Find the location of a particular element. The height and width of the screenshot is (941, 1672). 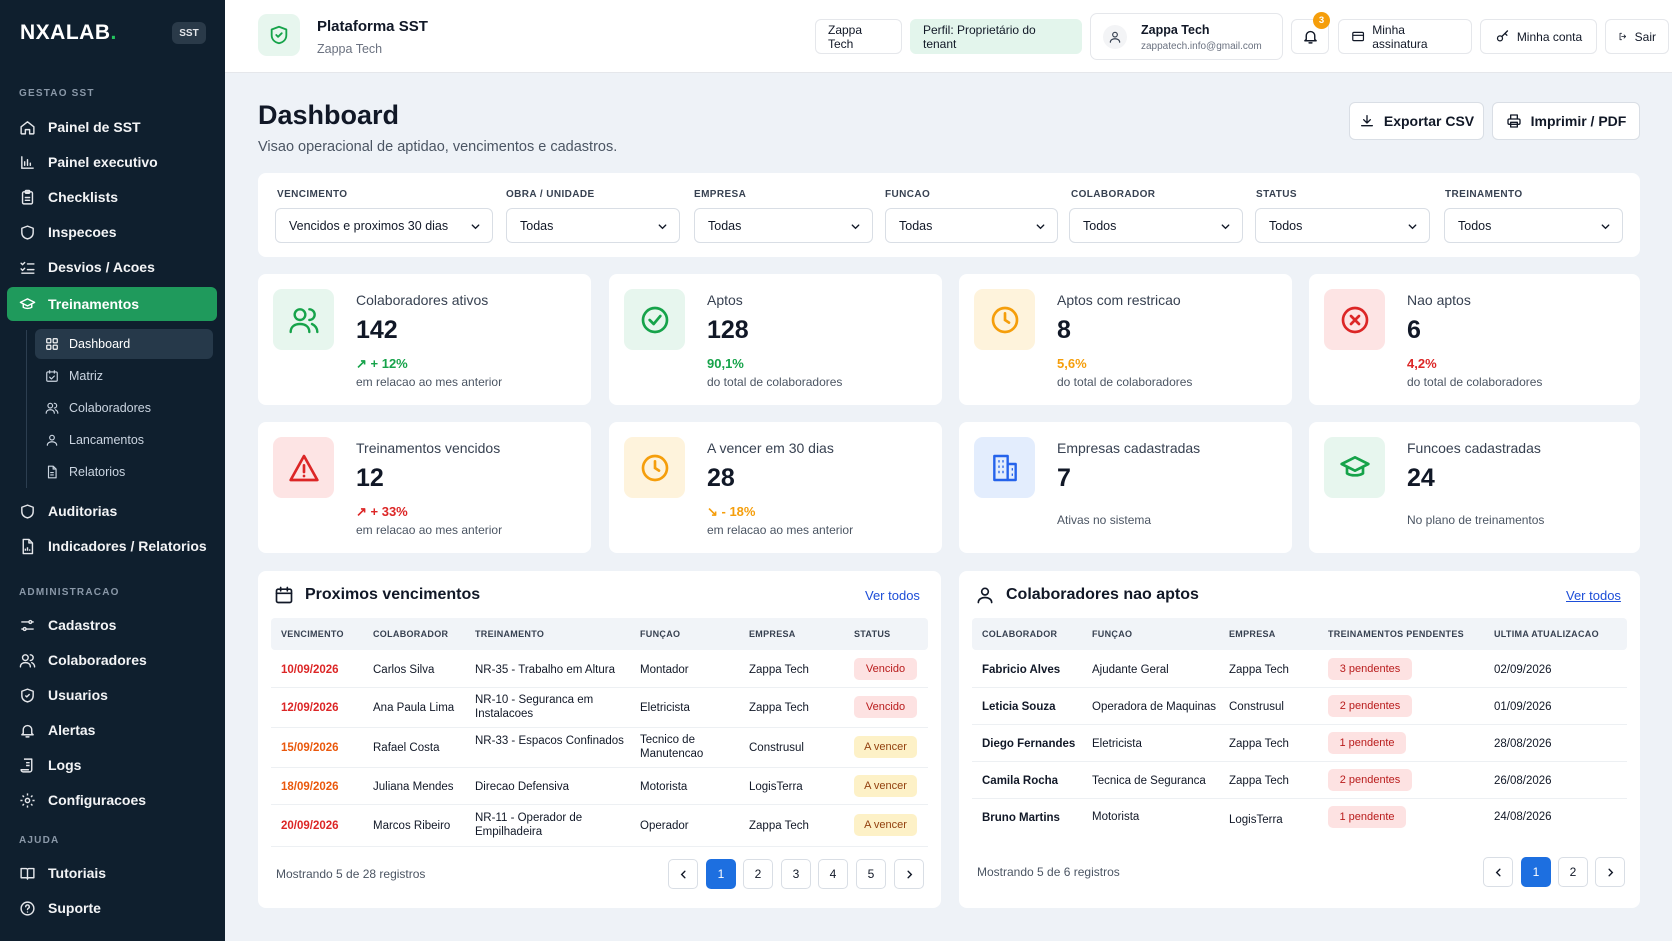

shield-icon is located at coordinates (27, 511).